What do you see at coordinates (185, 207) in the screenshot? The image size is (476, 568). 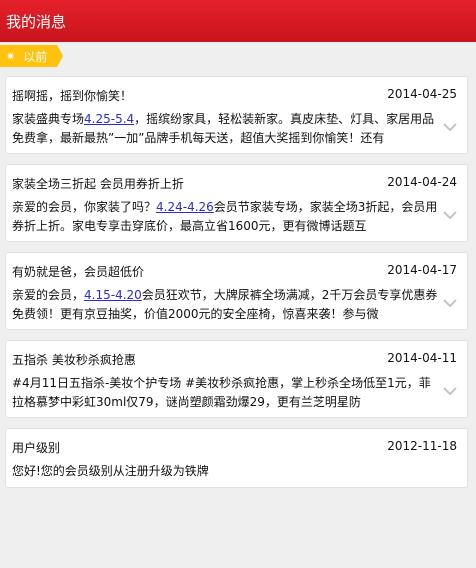 I see `date-range-link: 4.24-4.26` at bounding box center [185, 207].